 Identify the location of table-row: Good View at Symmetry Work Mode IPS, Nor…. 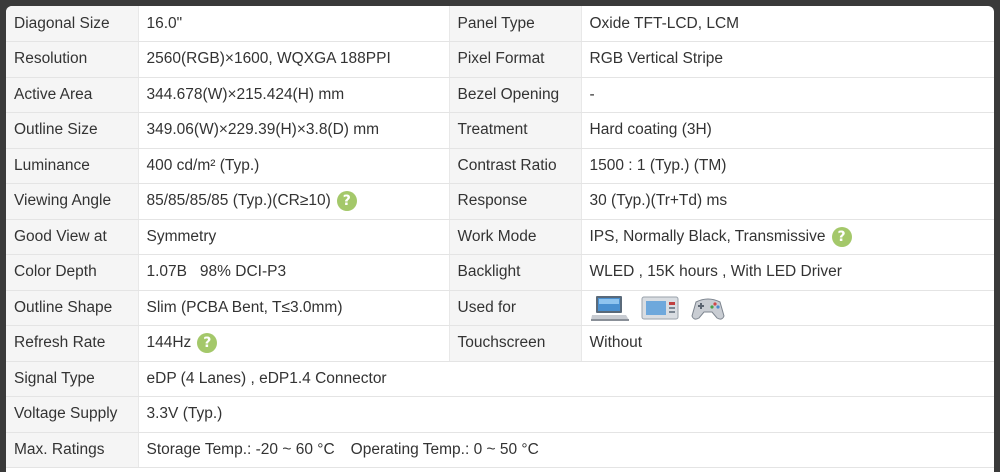
(500, 237).